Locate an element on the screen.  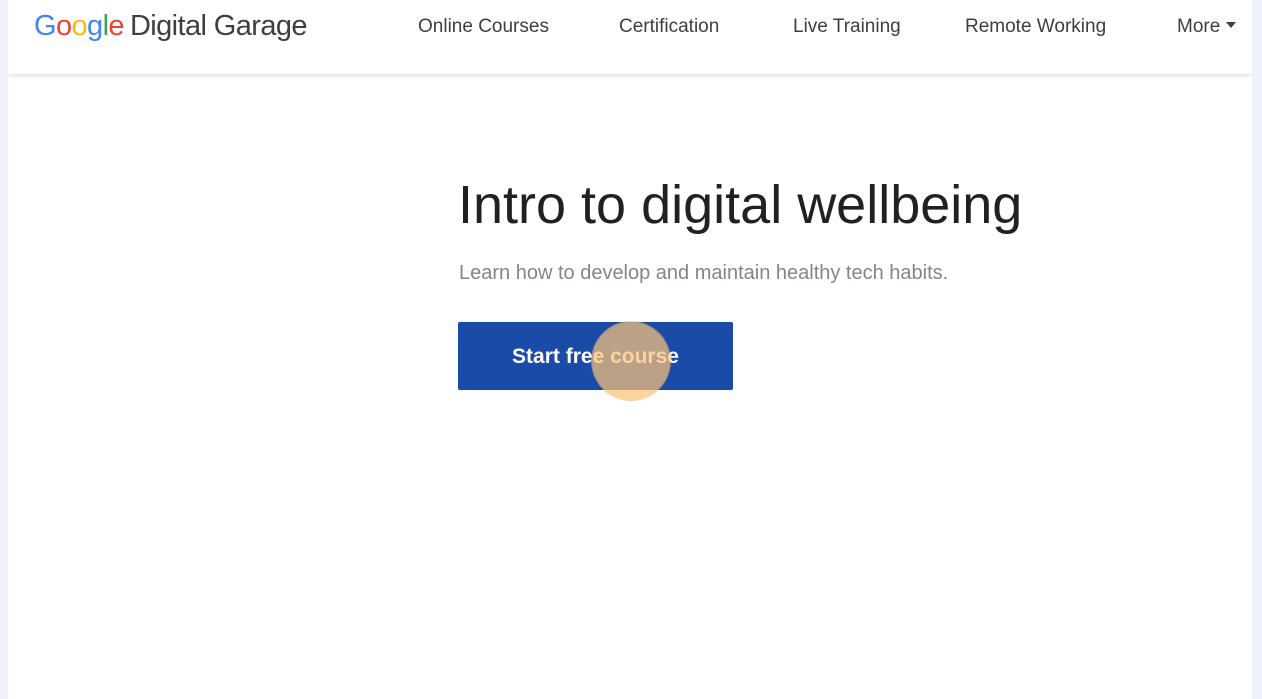
nav-certification: Certification is located at coordinates (669, 27).